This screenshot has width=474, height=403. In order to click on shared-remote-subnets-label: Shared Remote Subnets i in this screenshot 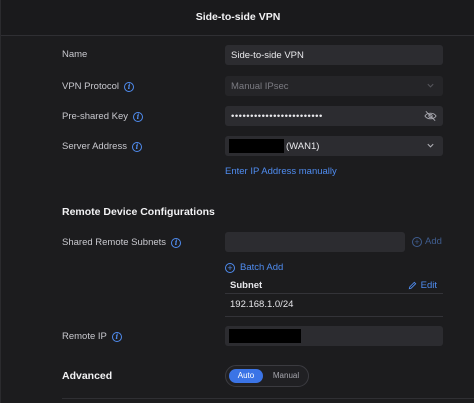, I will do `click(122, 242)`.